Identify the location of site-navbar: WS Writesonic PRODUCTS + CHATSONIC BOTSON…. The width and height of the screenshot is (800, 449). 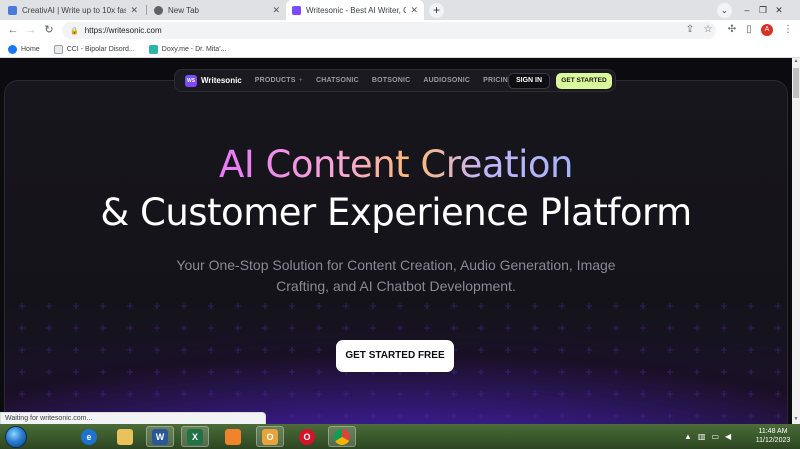
(395, 80).